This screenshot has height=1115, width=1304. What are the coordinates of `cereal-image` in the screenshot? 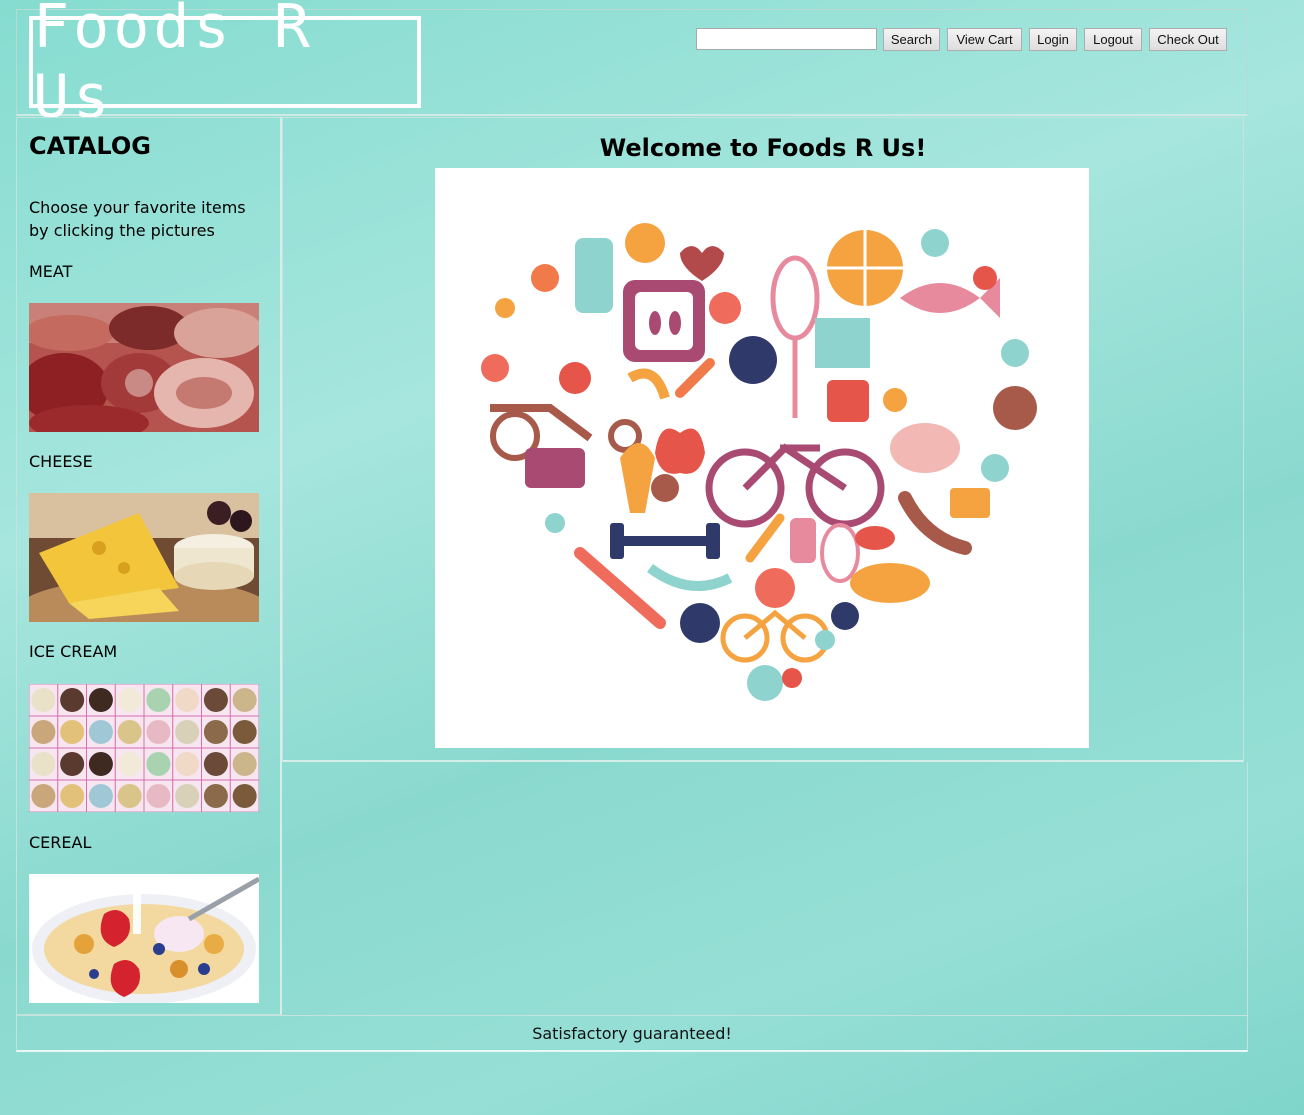 It's located at (144, 938).